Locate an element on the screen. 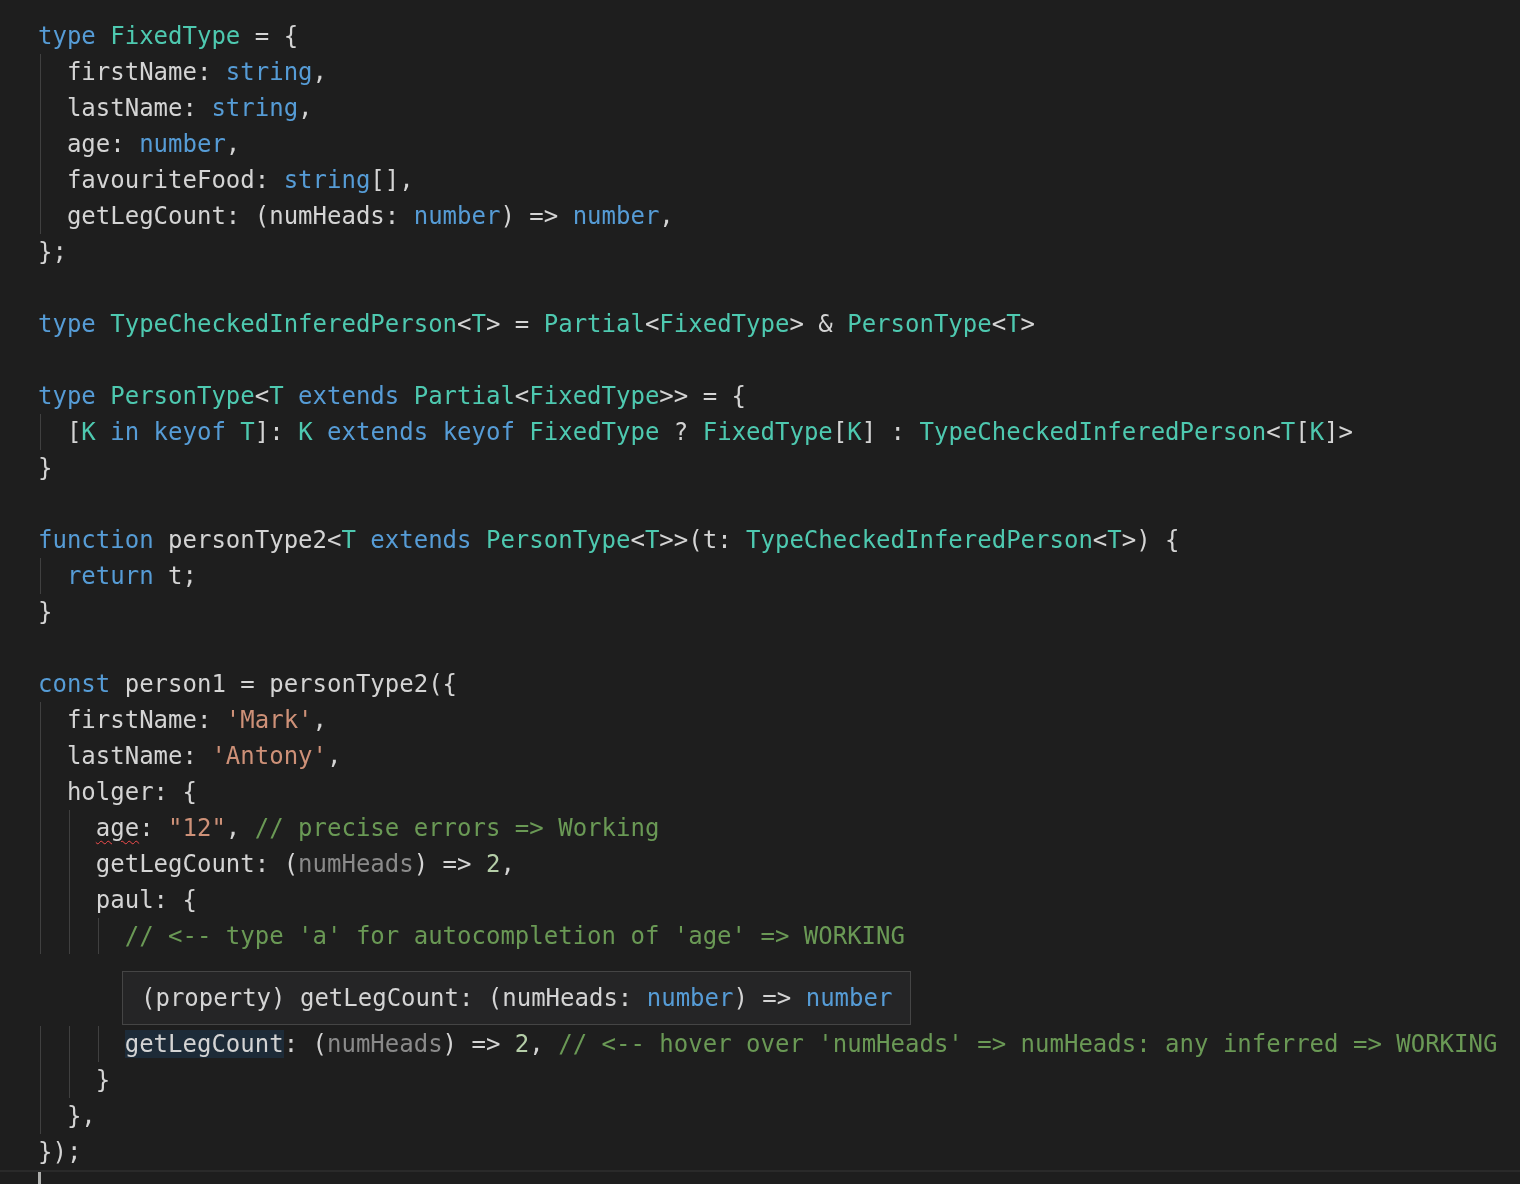 This screenshot has height=1184, width=1520. code-line: age: number, is located at coordinates (153, 144).